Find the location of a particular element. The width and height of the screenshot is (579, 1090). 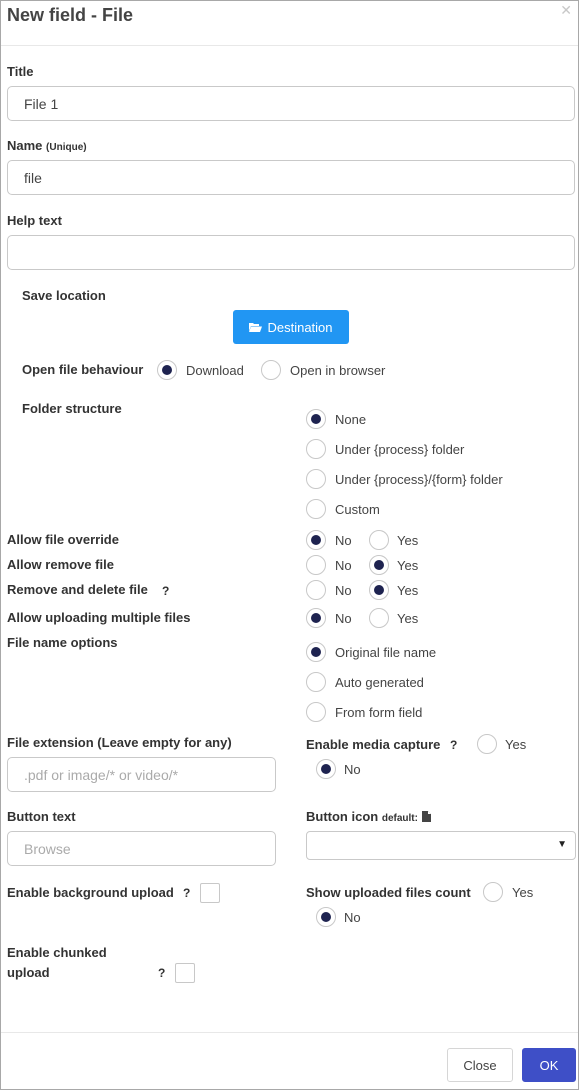

background-upload-help-icon: ? is located at coordinates (186, 893).